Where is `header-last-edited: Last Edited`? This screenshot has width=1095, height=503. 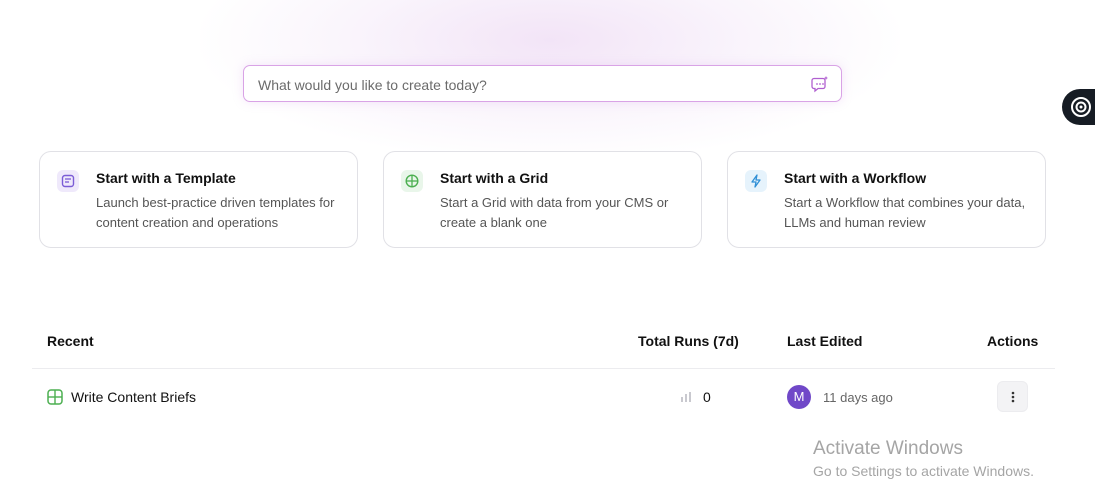 header-last-edited: Last Edited is located at coordinates (824, 341).